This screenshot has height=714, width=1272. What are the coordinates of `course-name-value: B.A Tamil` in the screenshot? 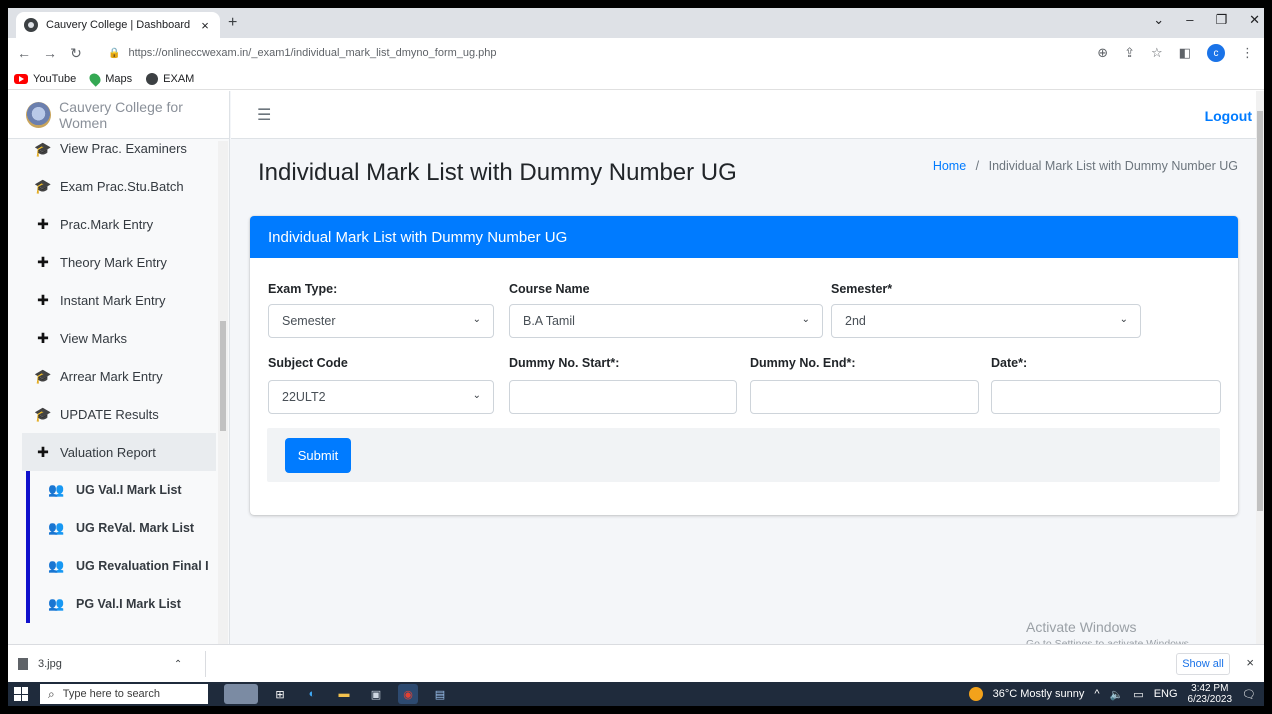 It's located at (549, 321).